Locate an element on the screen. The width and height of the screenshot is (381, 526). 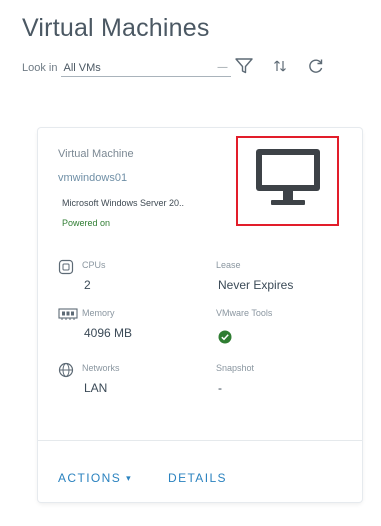
cpu-icon is located at coordinates (66, 267).